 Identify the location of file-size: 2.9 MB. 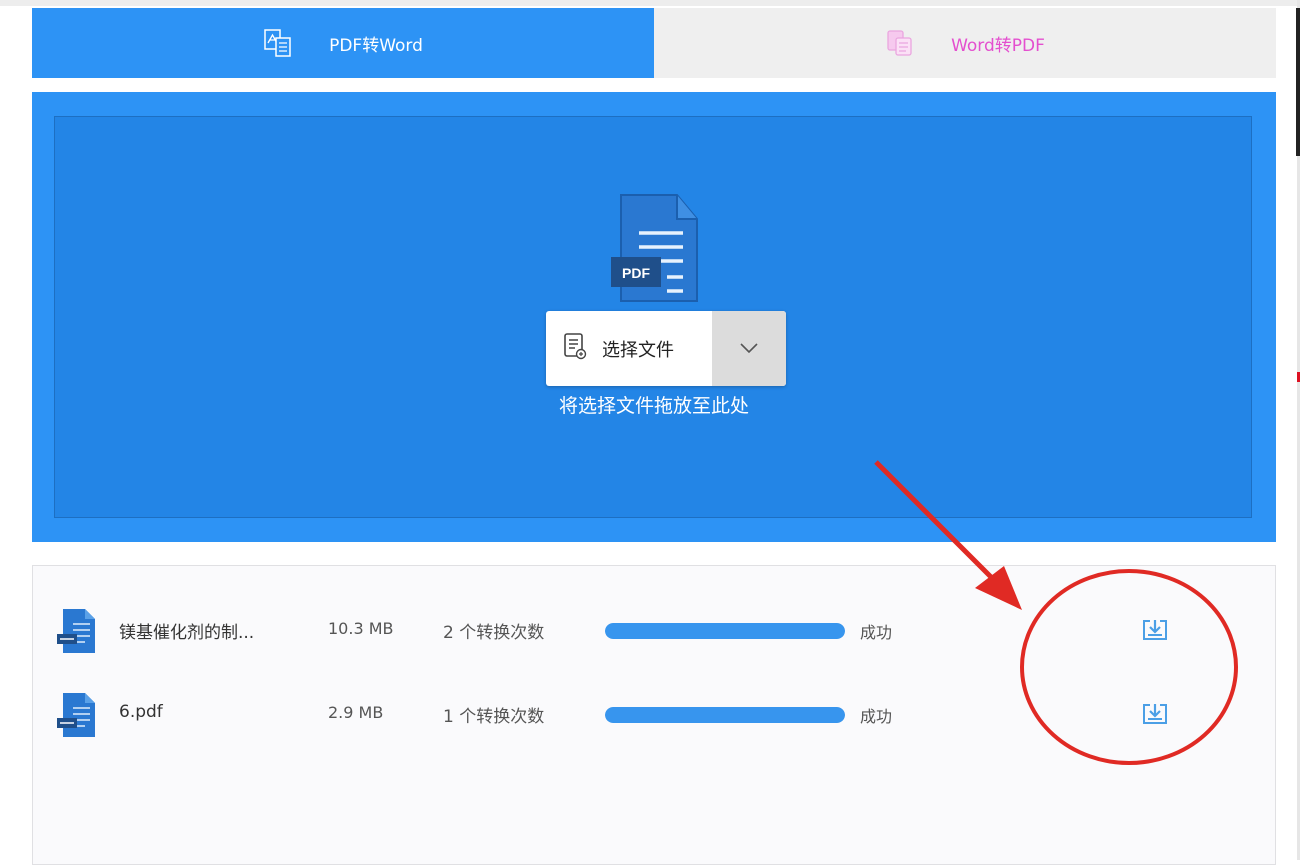
(356, 712).